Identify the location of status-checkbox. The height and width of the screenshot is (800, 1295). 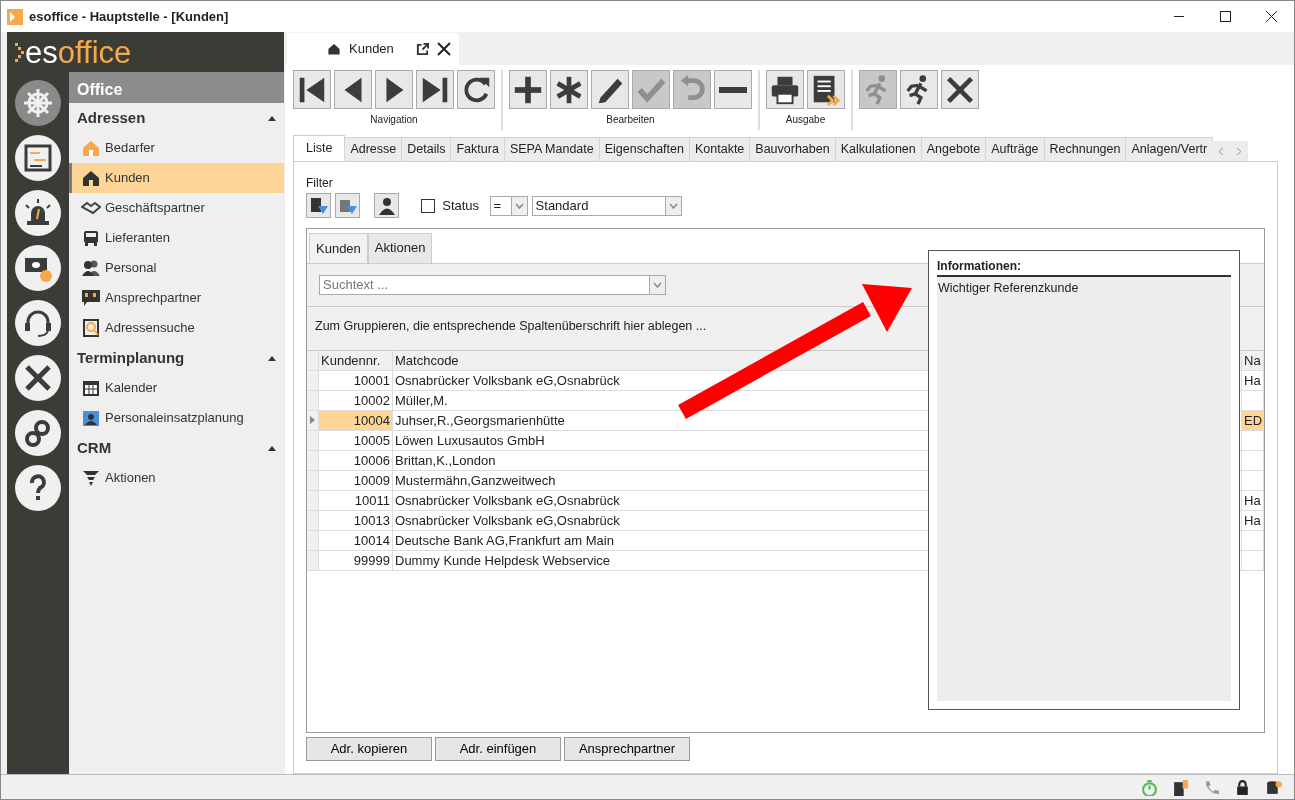
(428, 205).